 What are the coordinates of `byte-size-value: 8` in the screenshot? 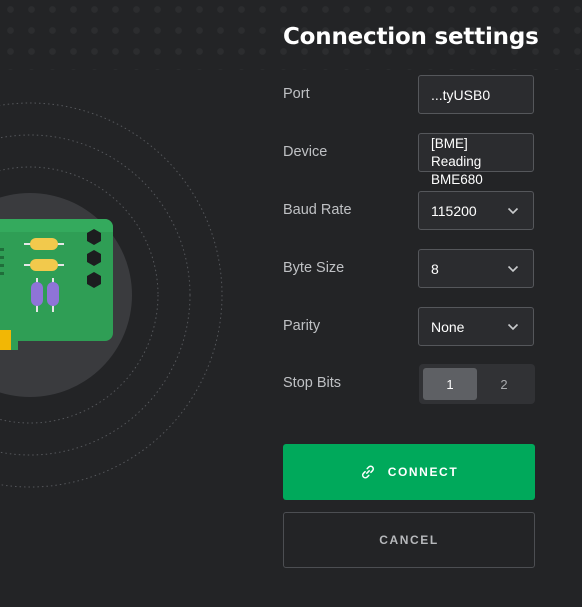 It's located at (435, 268).